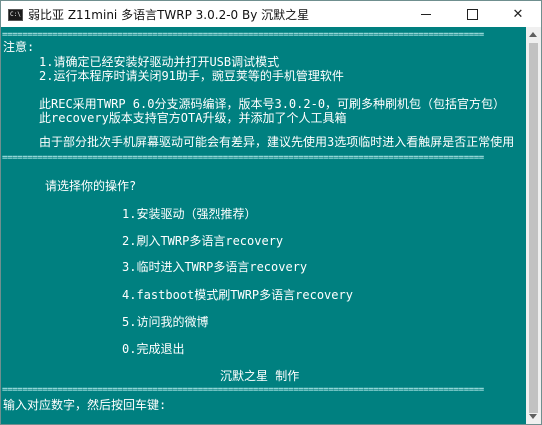 The image size is (542, 425). I want to click on input-prompt: 输入对应数字，然后按回车键:, so click(84, 405).